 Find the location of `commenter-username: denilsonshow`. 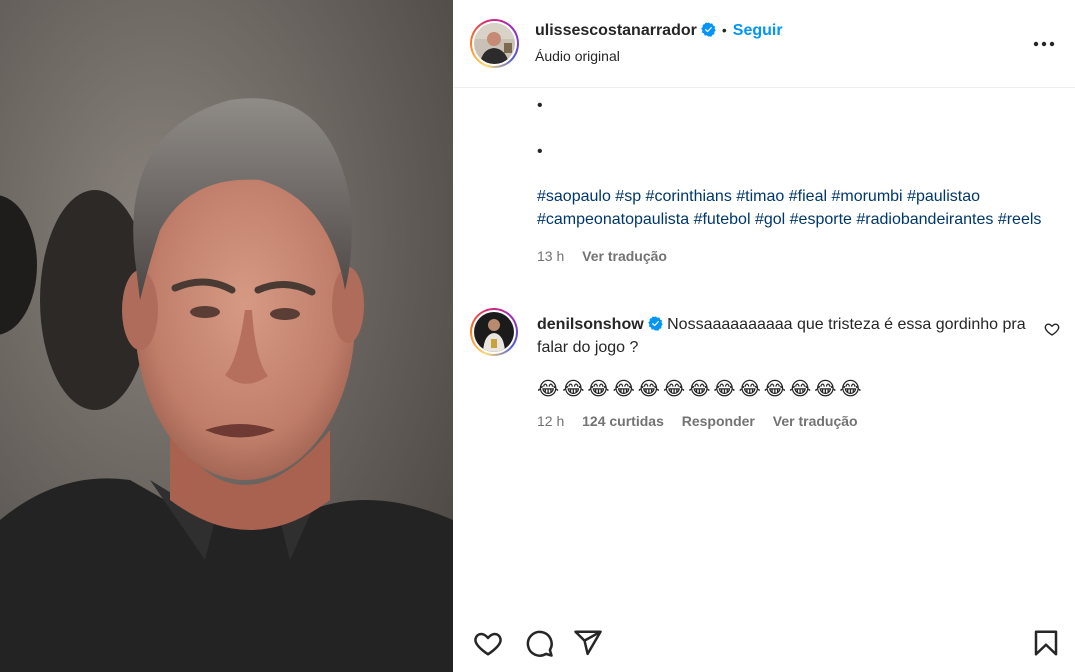

commenter-username: denilsonshow is located at coordinates (590, 324).